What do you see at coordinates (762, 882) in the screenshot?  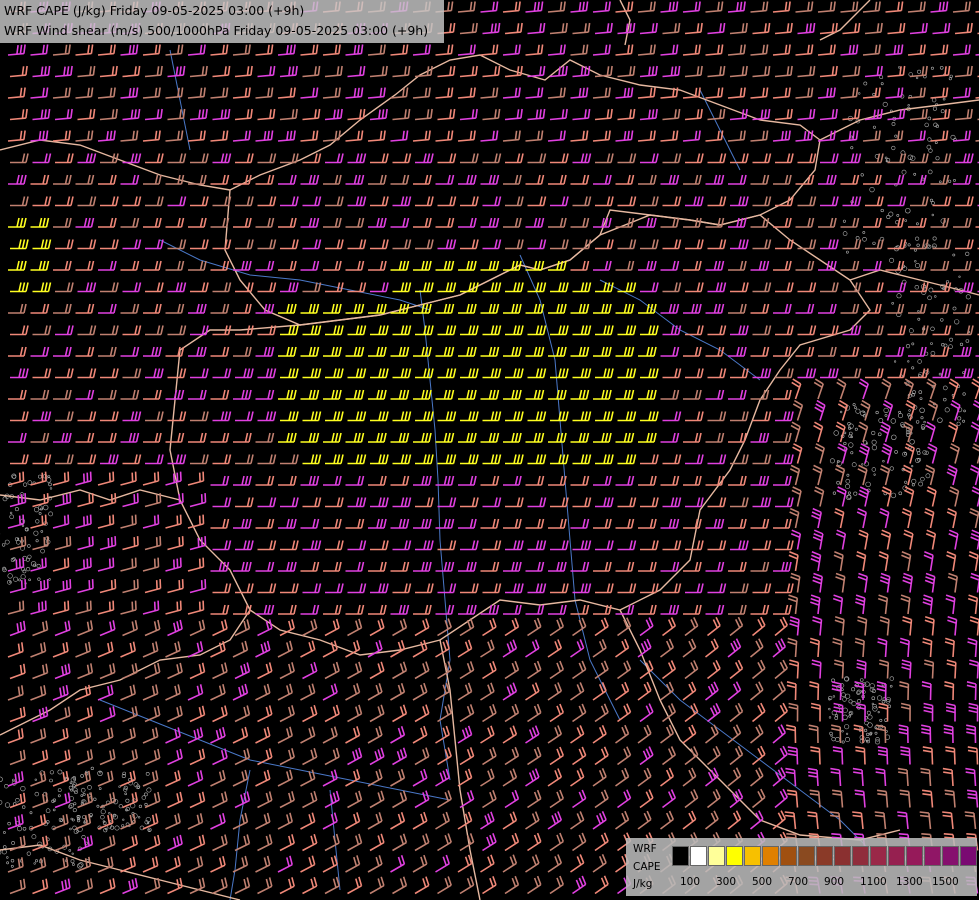 I see `legend-tick: 500` at bounding box center [762, 882].